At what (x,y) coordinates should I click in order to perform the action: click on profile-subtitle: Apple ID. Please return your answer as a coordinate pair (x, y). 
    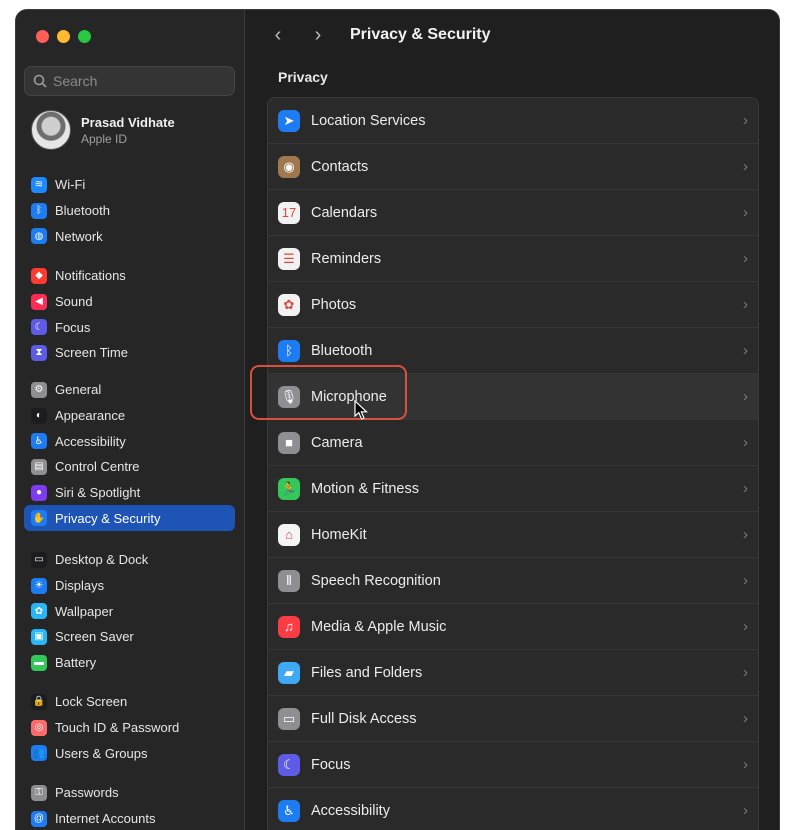
    Looking at the image, I should click on (104, 138).